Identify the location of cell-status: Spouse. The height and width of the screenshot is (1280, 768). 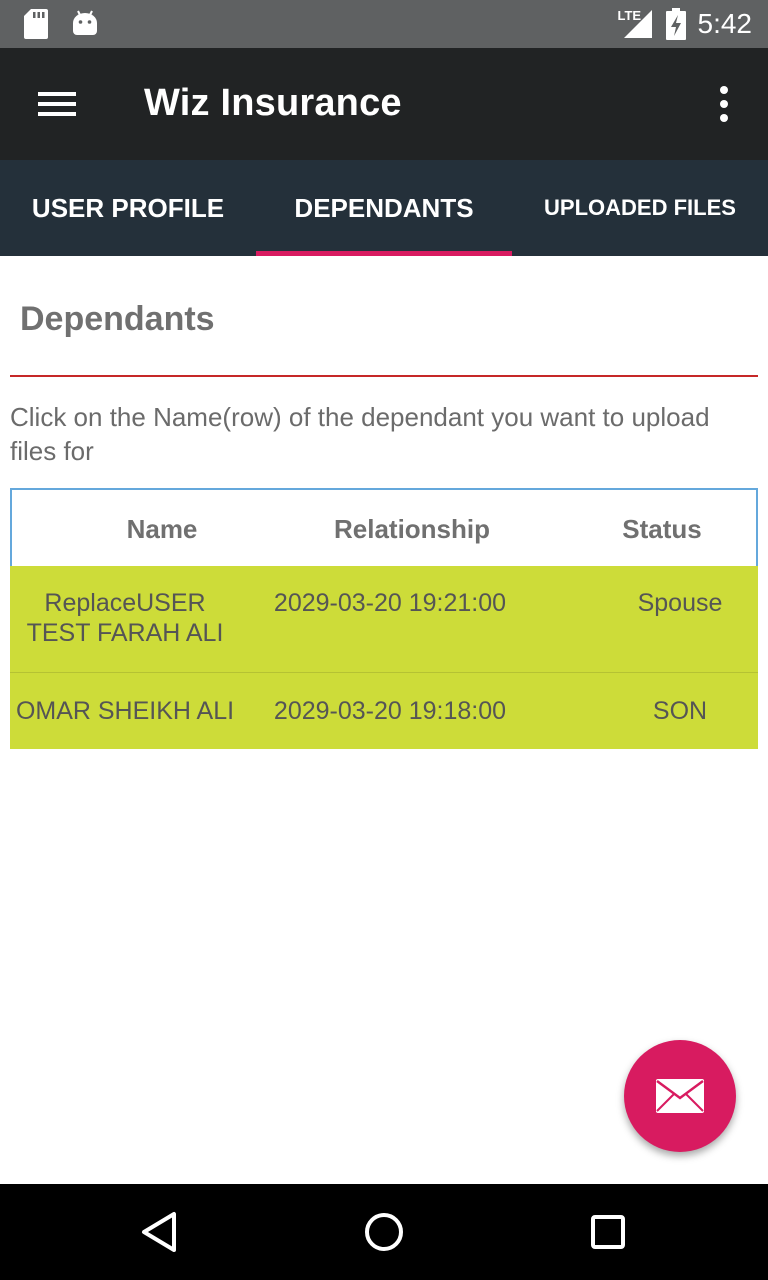
(680, 603).